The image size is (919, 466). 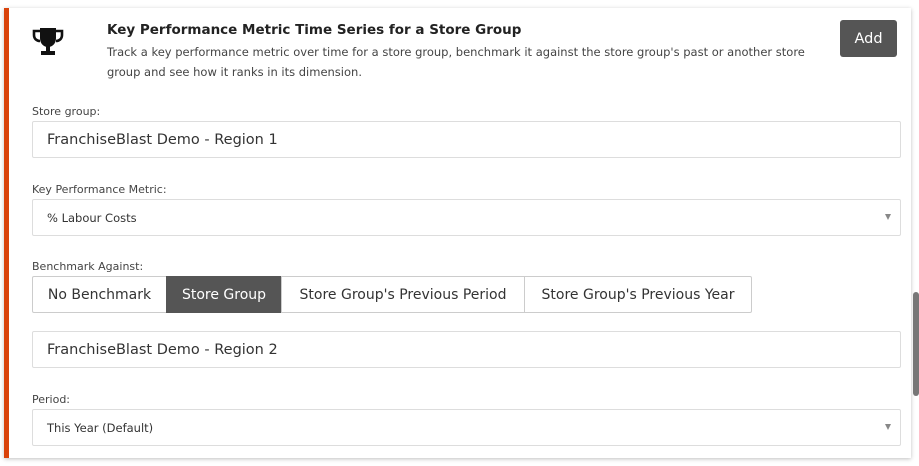 What do you see at coordinates (466, 139) in the screenshot?
I see `store-group-field: FranchiseBlast Demo - Region 1` at bounding box center [466, 139].